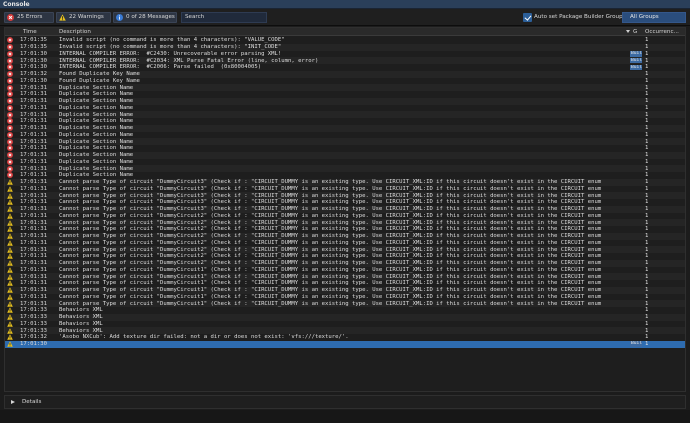  I want to click on group-select: All Groups, so click(654, 17).